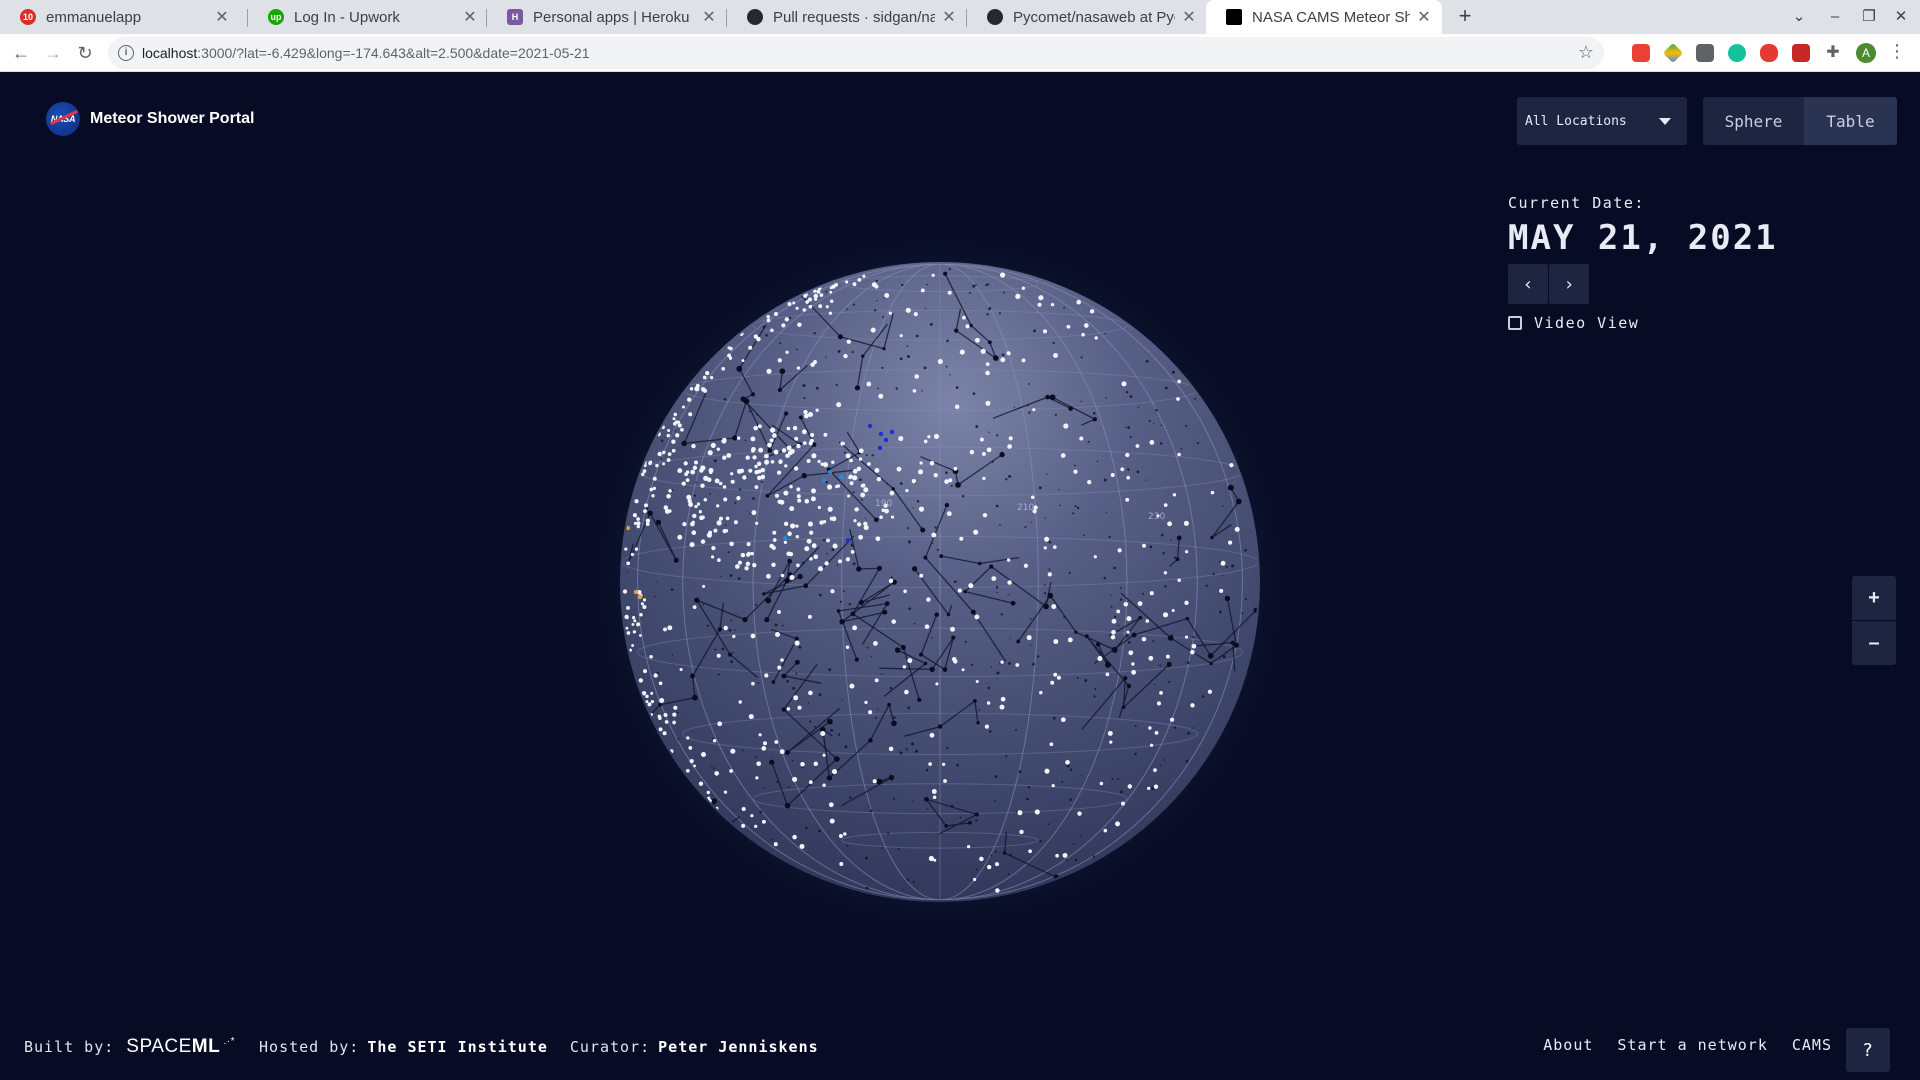 This screenshot has width=1920, height=1080. What do you see at coordinates (180, 1047) in the screenshot?
I see `spaceml-logo: SPACEML .·*` at bounding box center [180, 1047].